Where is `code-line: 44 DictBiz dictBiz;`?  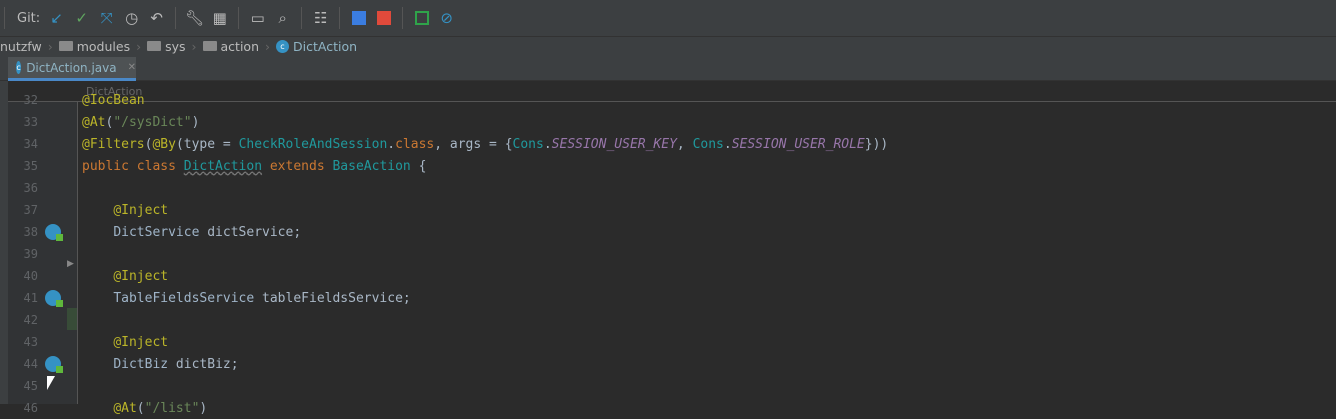 code-line: 44 DictBiz dictBiz; is located at coordinates (668, 364).